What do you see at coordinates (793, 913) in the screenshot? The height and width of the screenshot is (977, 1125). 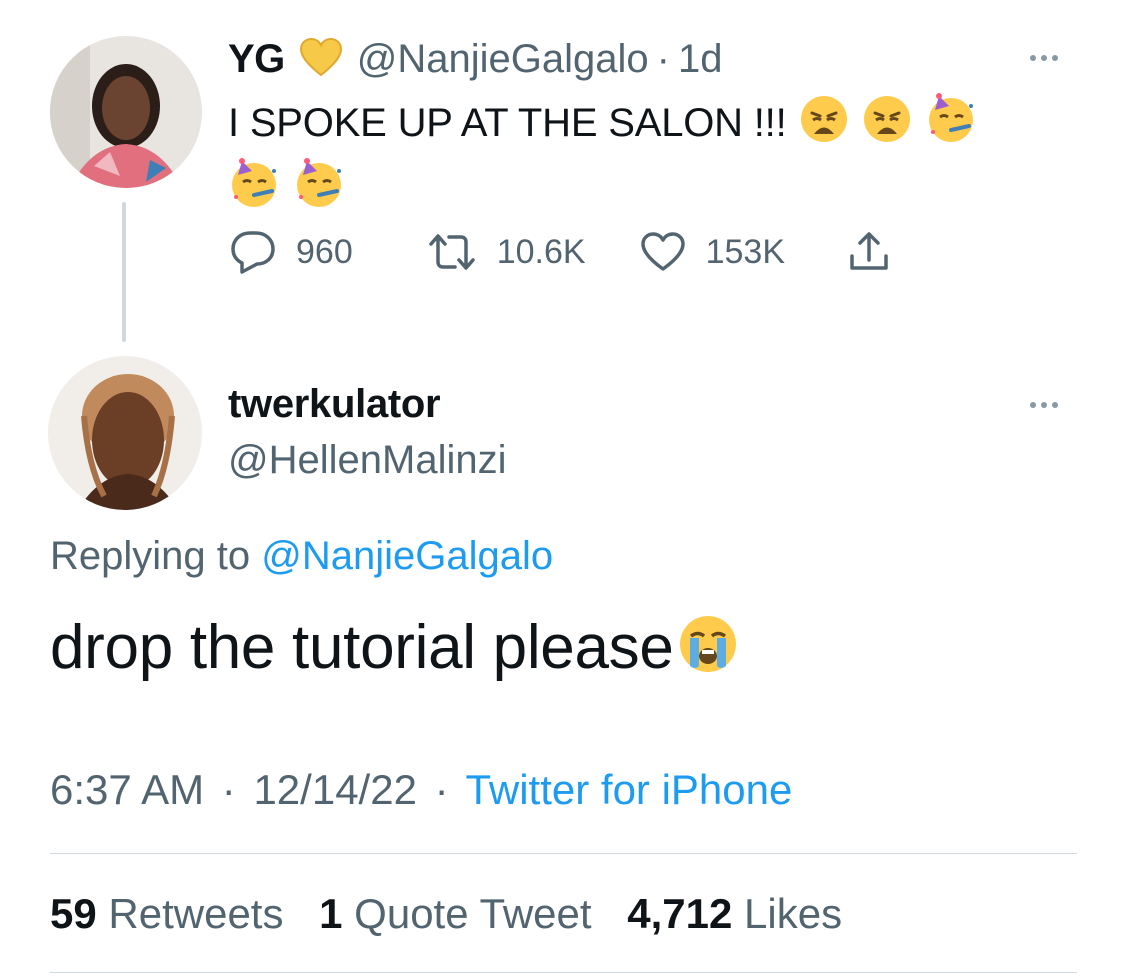 I see `likes-label: Likes` at bounding box center [793, 913].